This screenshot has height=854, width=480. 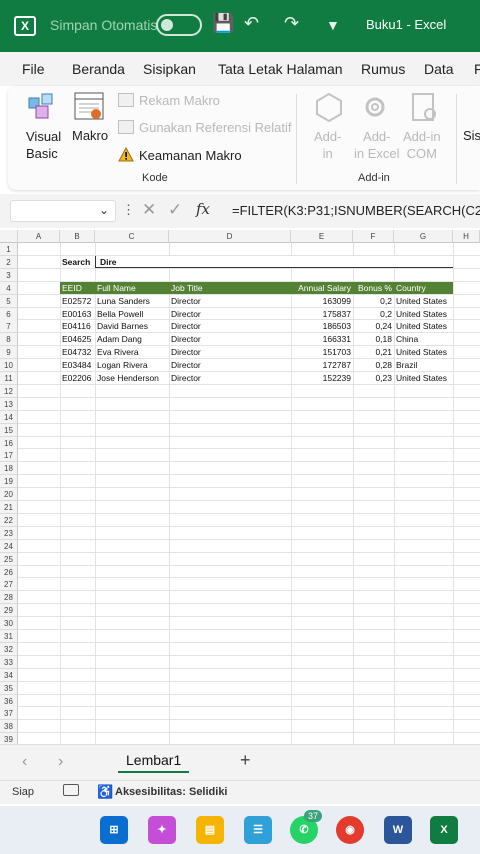 What do you see at coordinates (373, 352) in the screenshot?
I see `table-cell: 0,21` at bounding box center [373, 352].